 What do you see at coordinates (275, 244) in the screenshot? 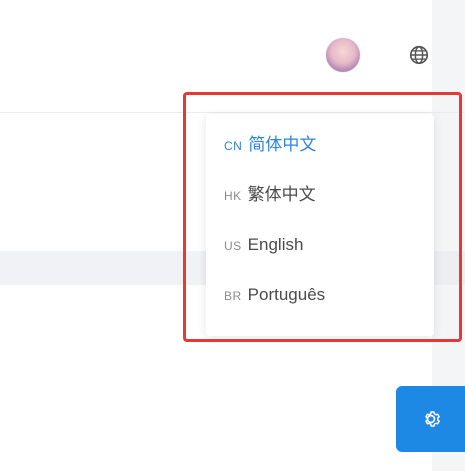
I see `language-label: English` at bounding box center [275, 244].